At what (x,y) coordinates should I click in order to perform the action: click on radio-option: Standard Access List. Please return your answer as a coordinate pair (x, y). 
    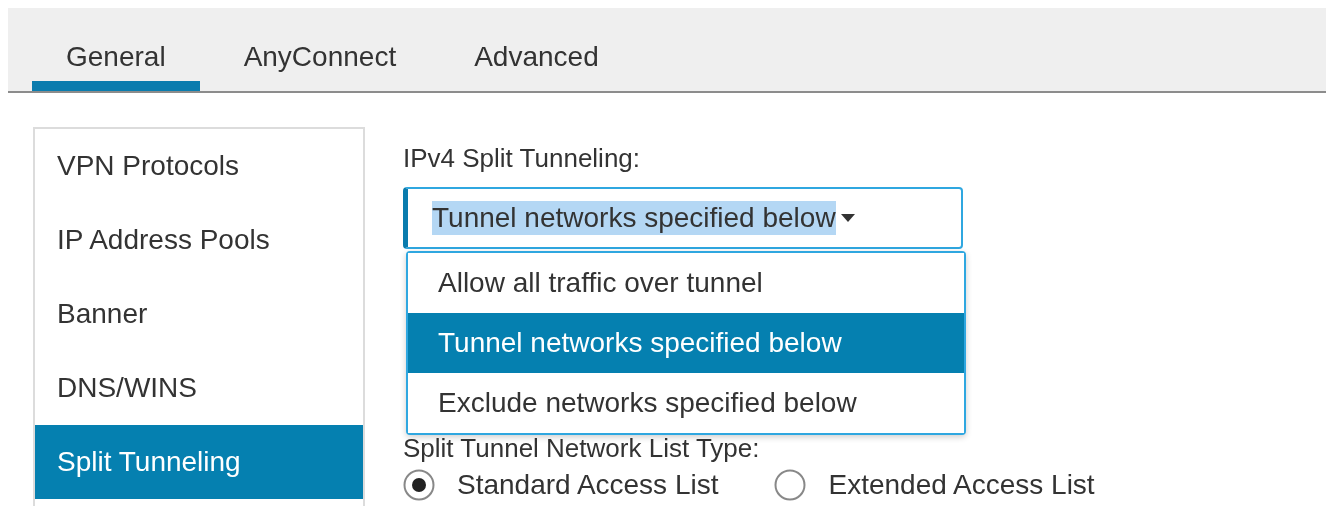
    Looking at the image, I should click on (561, 485).